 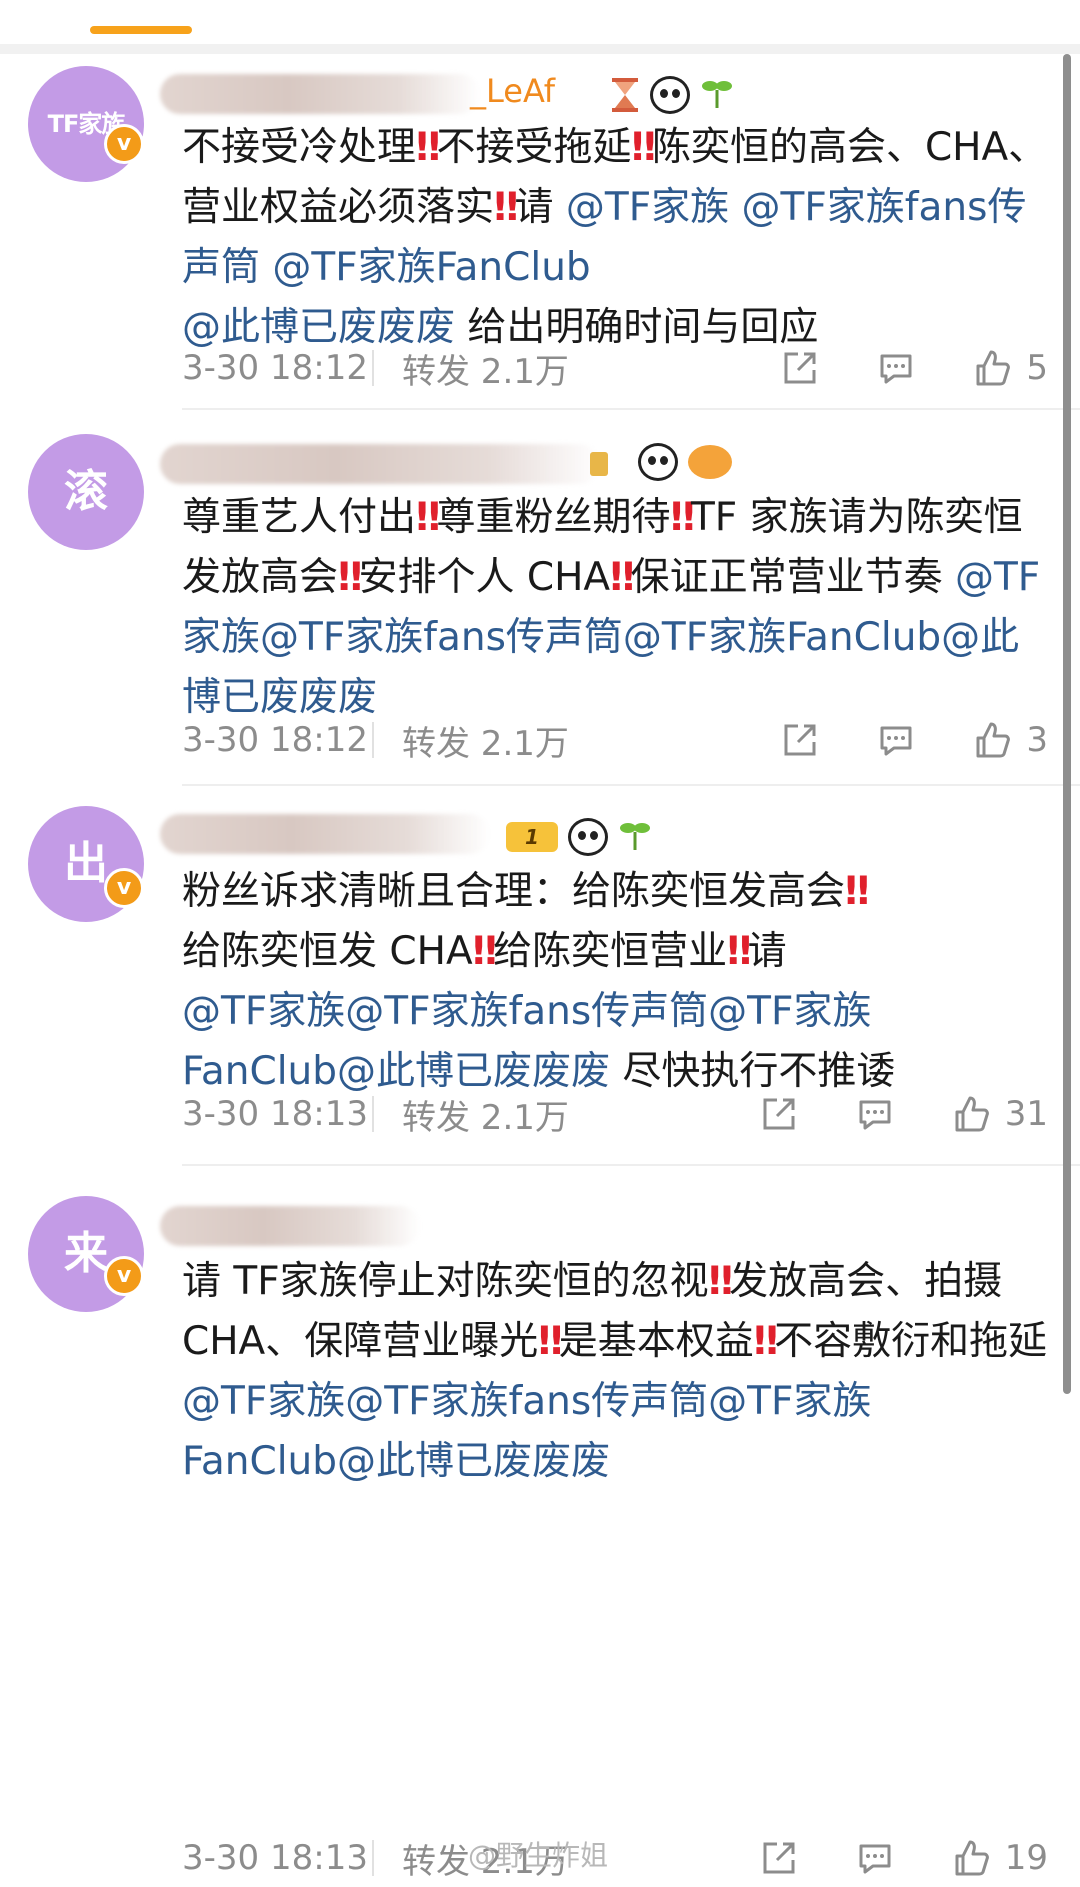 What do you see at coordinates (1037, 740) in the screenshot?
I see `like-count: 3` at bounding box center [1037, 740].